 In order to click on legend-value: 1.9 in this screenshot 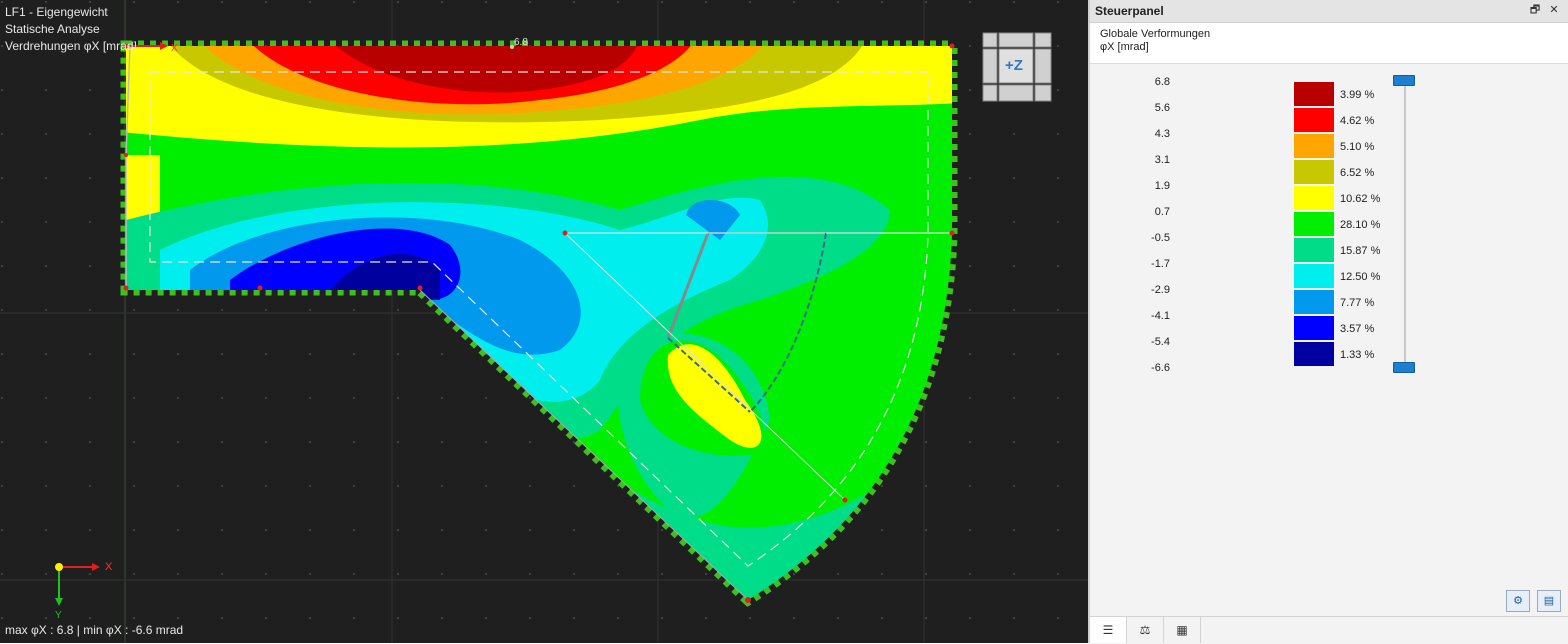, I will do `click(1162, 186)`.